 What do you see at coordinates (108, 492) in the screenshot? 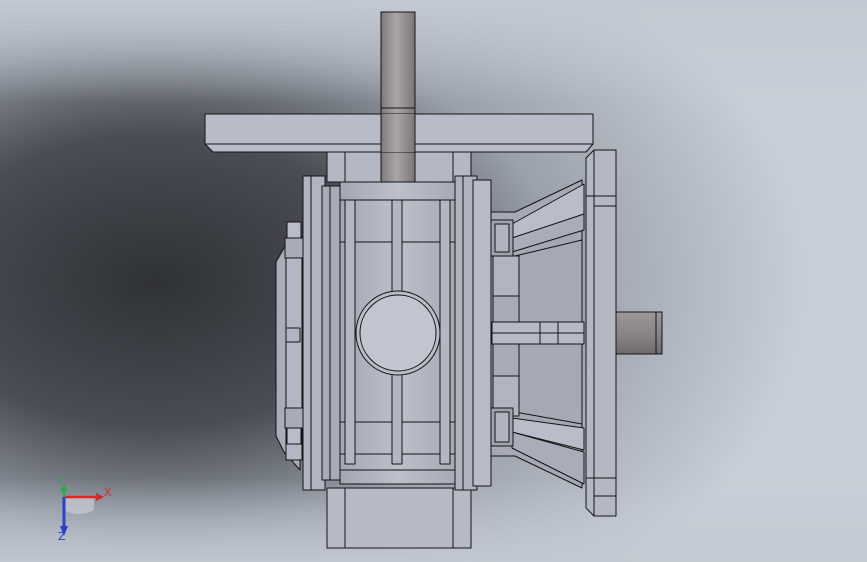
I see `triad-x-label: X` at bounding box center [108, 492].